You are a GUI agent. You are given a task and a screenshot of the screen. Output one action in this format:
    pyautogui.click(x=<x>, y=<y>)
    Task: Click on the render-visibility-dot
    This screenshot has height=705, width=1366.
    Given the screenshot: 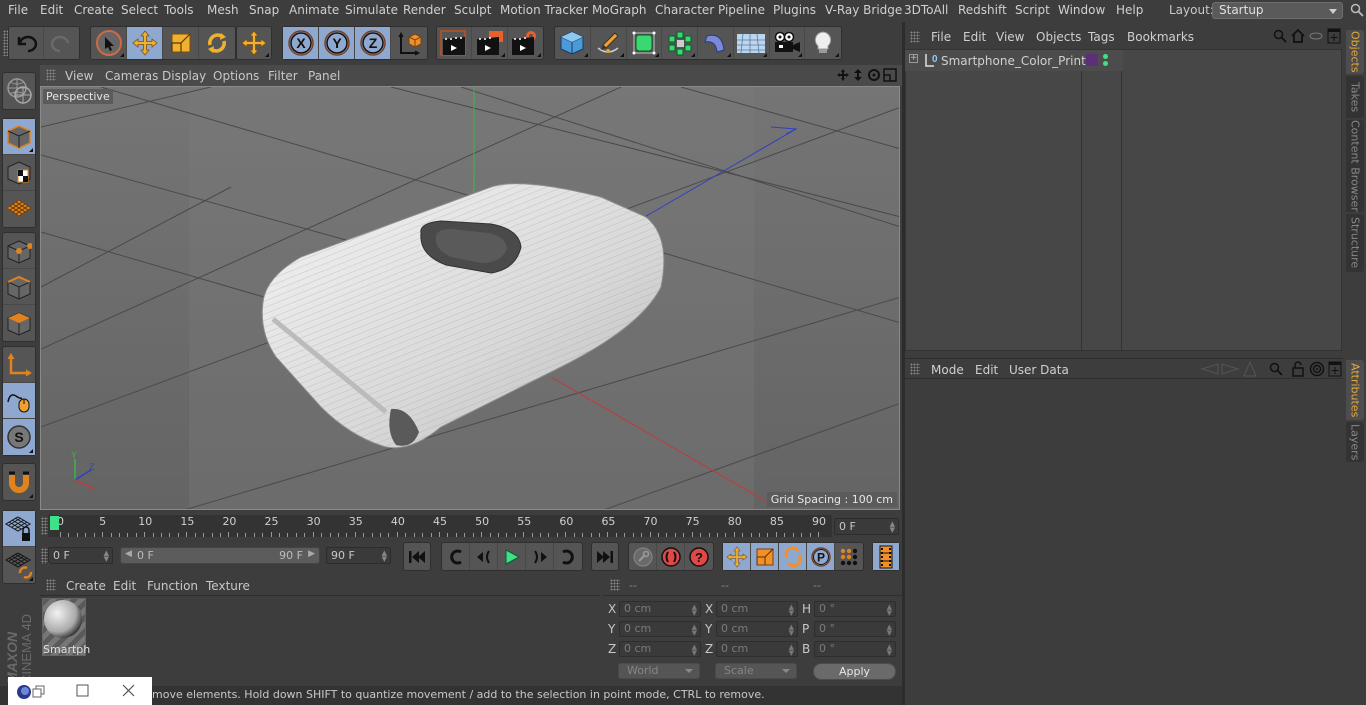 What is the action you would take?
    pyautogui.click(x=1105, y=63)
    